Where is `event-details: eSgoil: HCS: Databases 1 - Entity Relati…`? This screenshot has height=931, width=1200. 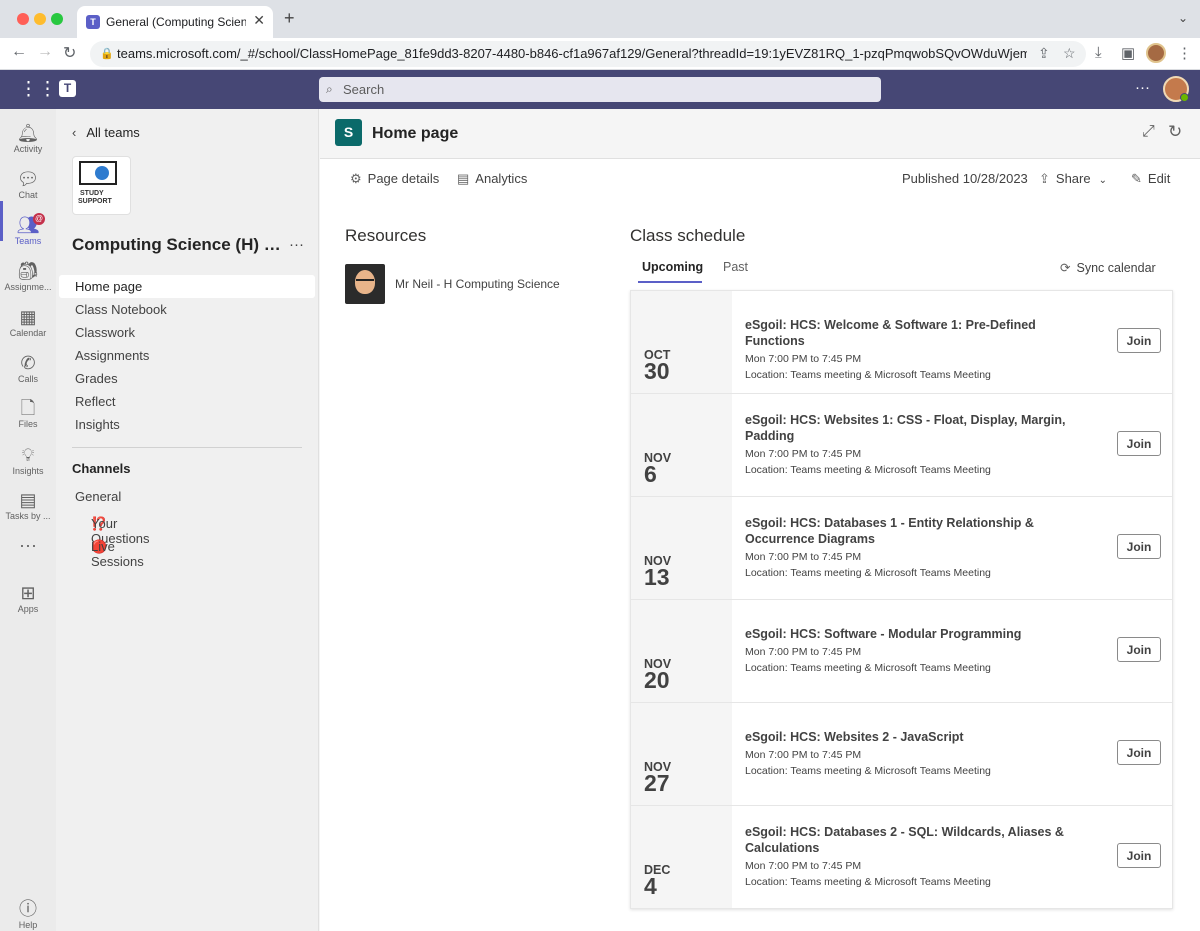
event-details: eSgoil: HCS: Databases 1 - Entity Relati… is located at coordinates (915, 547).